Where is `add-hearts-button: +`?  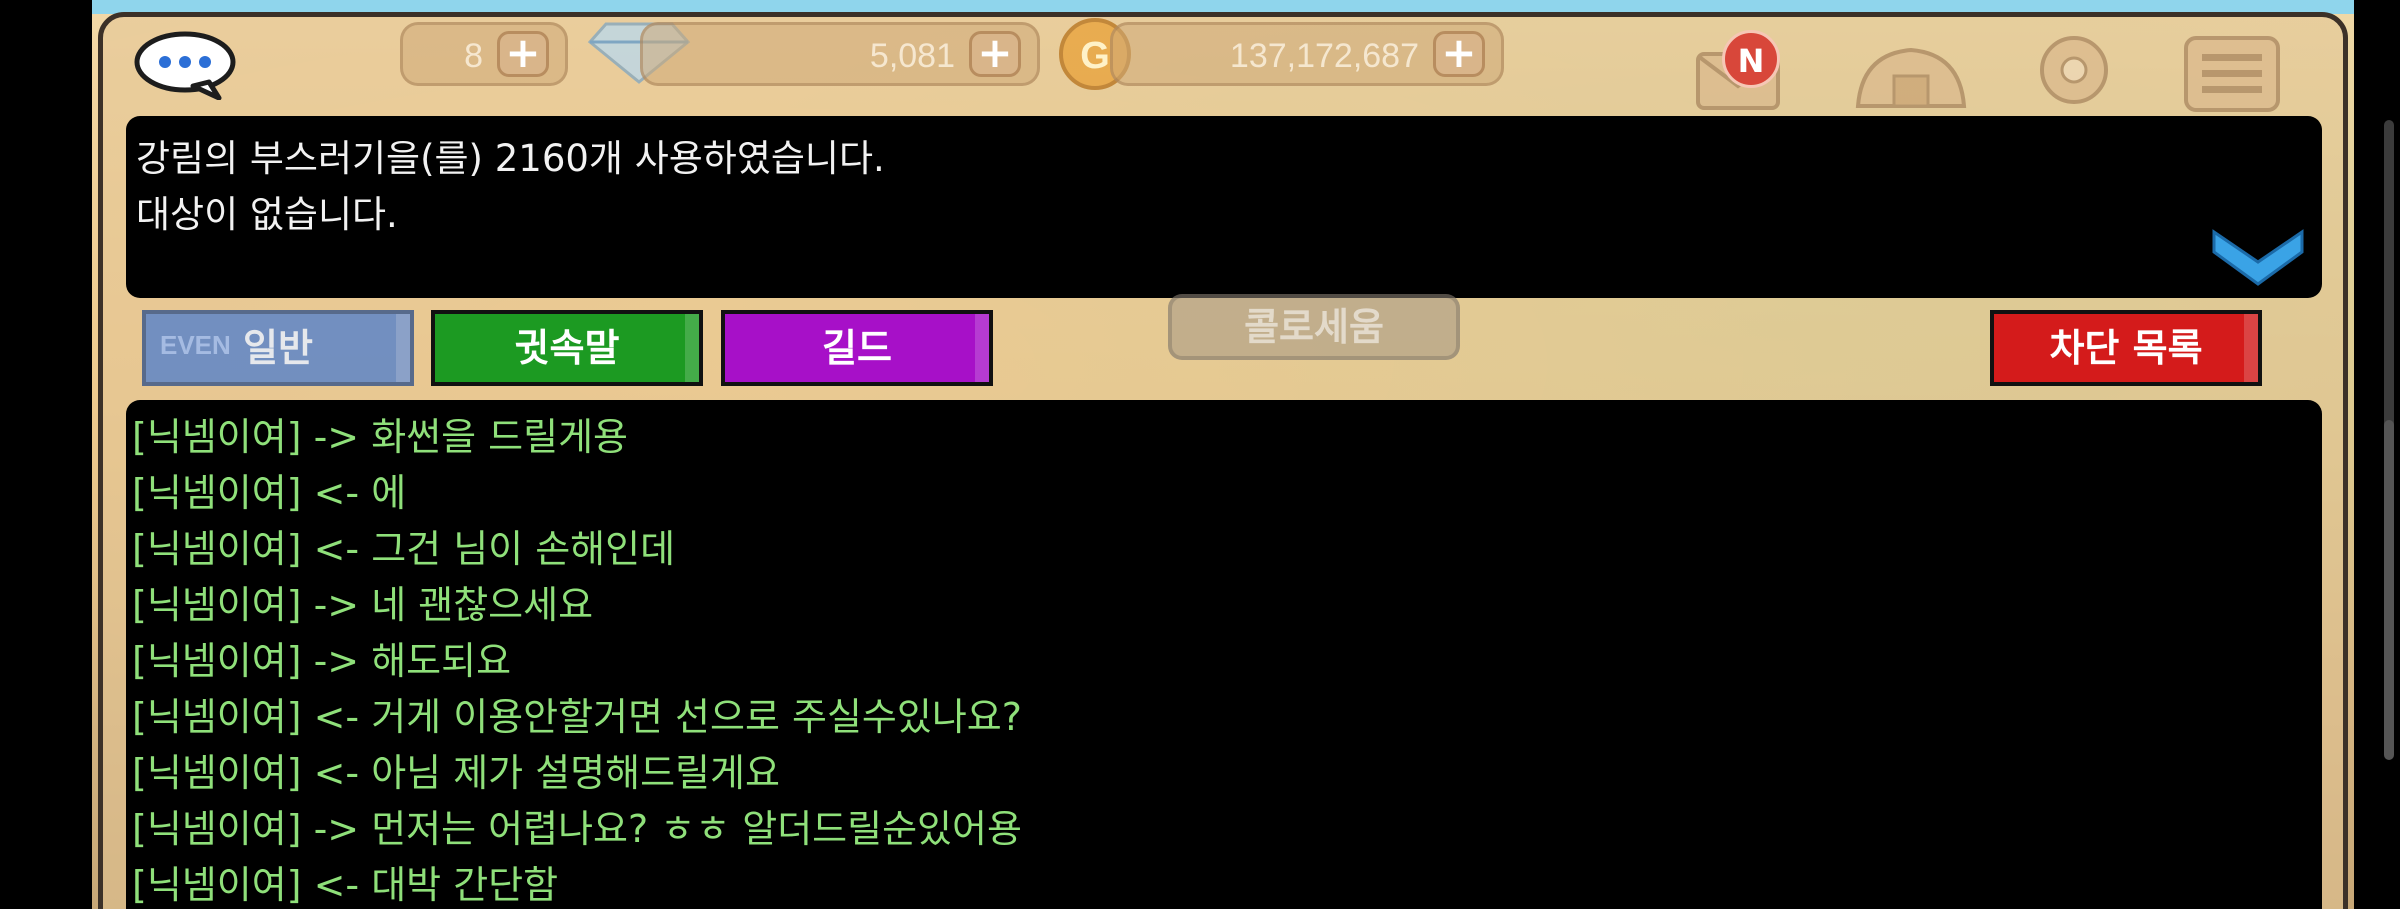
add-hearts-button: + is located at coordinates (523, 54).